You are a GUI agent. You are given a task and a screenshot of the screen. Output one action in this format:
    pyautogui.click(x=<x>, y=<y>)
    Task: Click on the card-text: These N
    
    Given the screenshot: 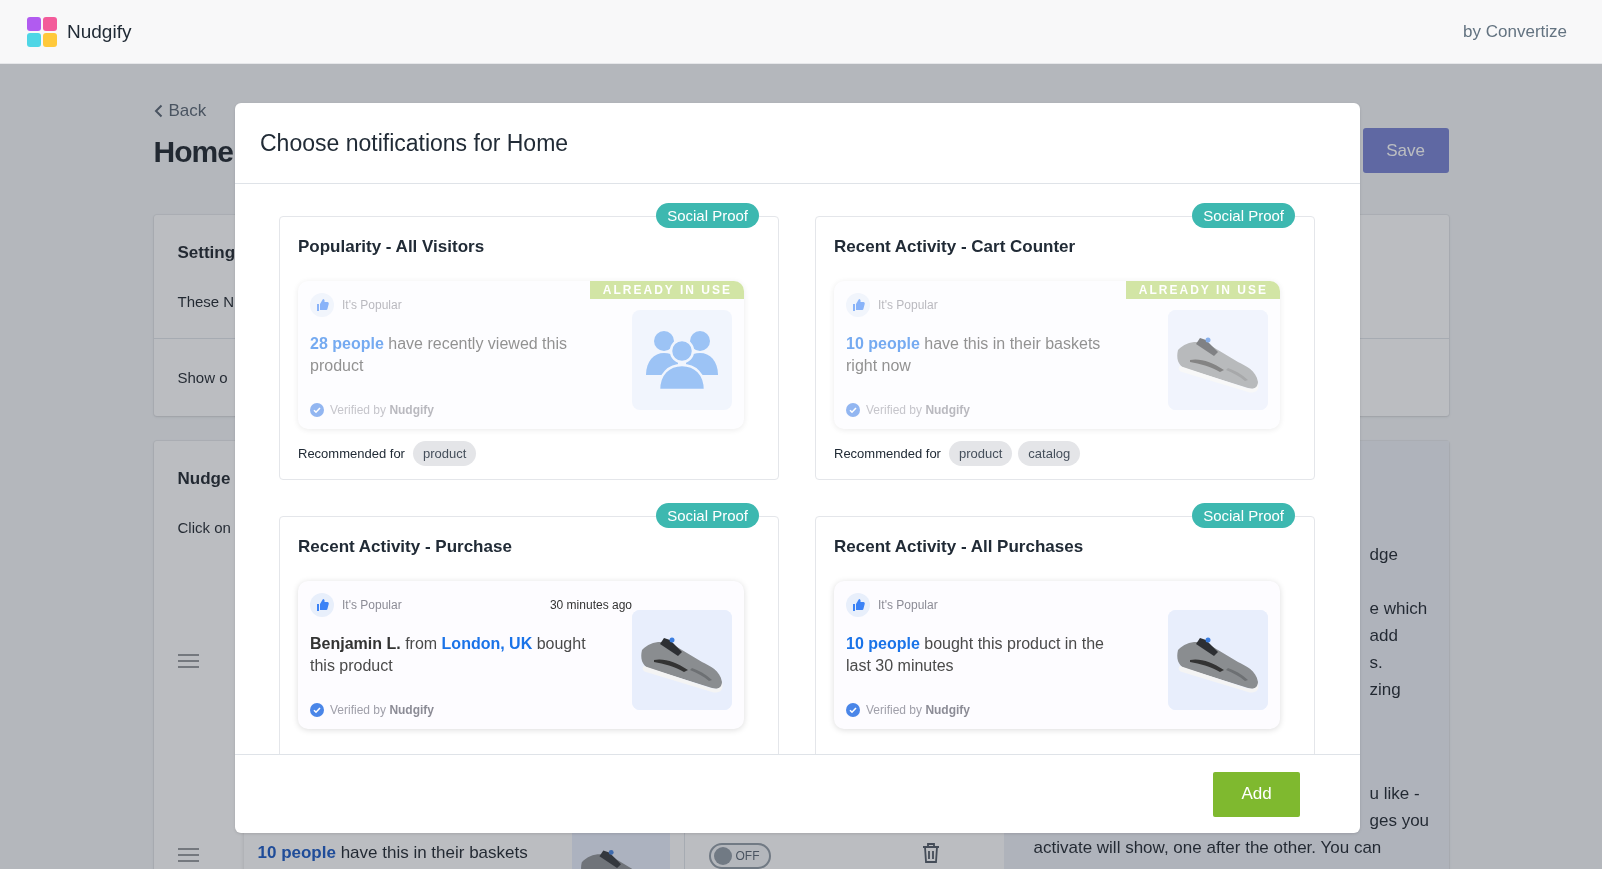 What is the action you would take?
    pyautogui.click(x=206, y=301)
    